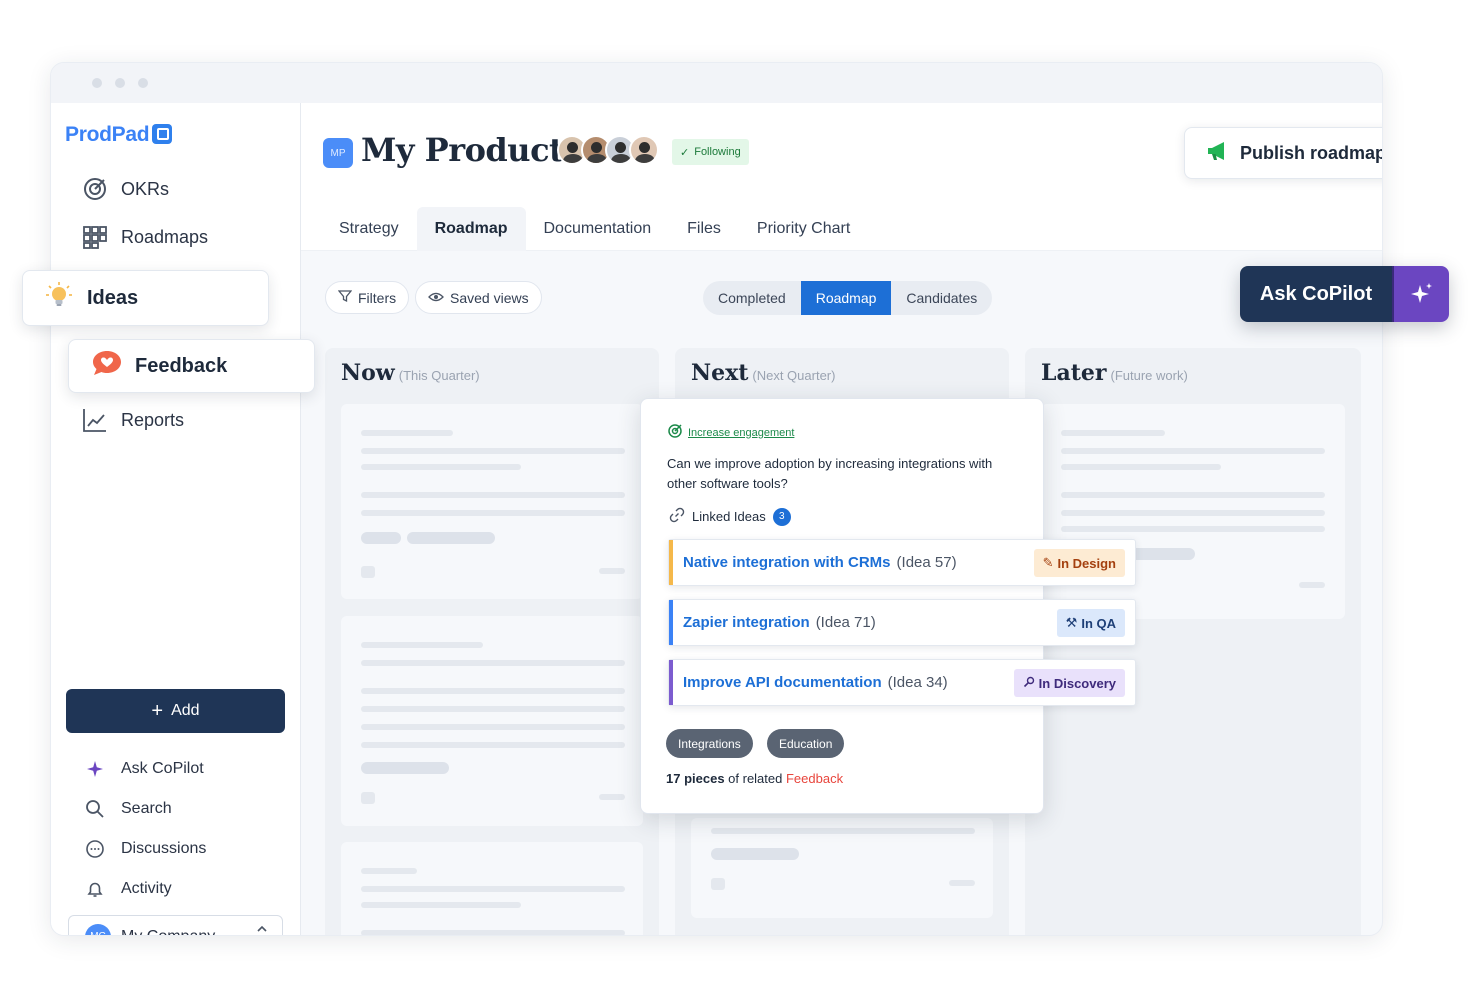 This screenshot has height=987, width=1480. Describe the element at coordinates (478, 297) in the screenshot. I see `saved-views-button: Saved views` at that location.